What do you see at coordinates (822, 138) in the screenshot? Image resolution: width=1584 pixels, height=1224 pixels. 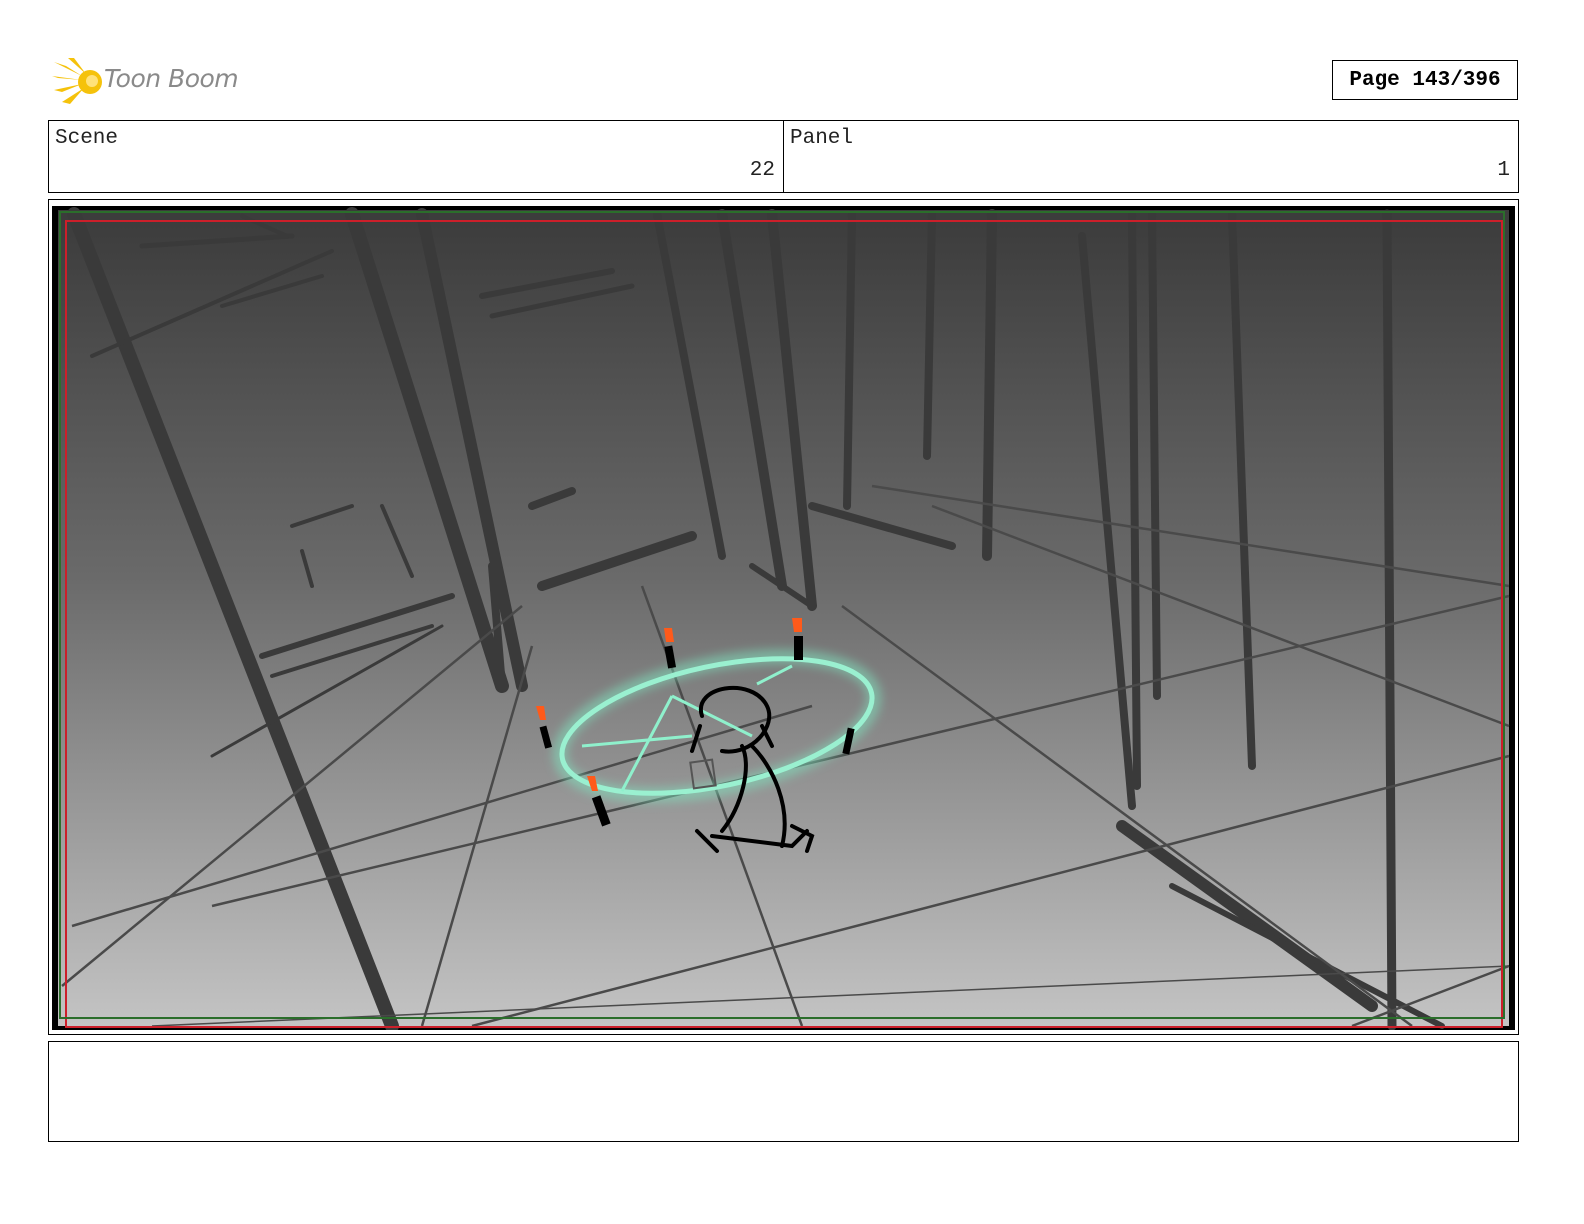 I see `panel-label: Panel` at bounding box center [822, 138].